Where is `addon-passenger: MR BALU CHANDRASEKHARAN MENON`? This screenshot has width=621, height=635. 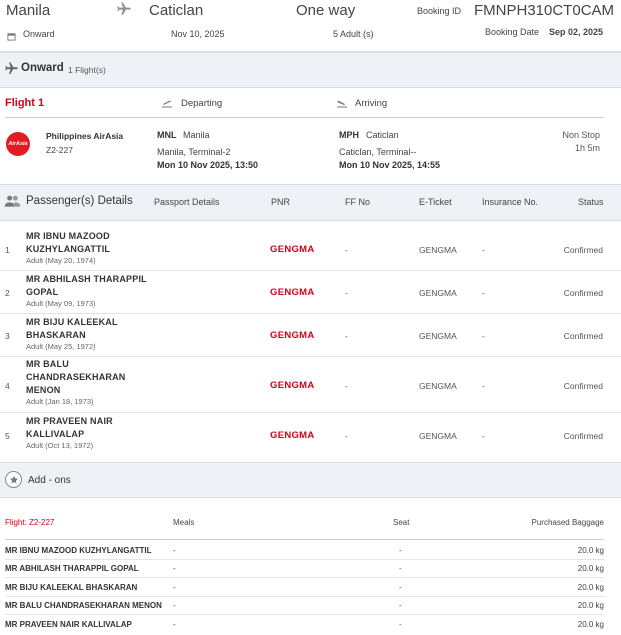
addon-passenger: MR BALU CHANDRASEKHARAN MENON is located at coordinates (83, 605).